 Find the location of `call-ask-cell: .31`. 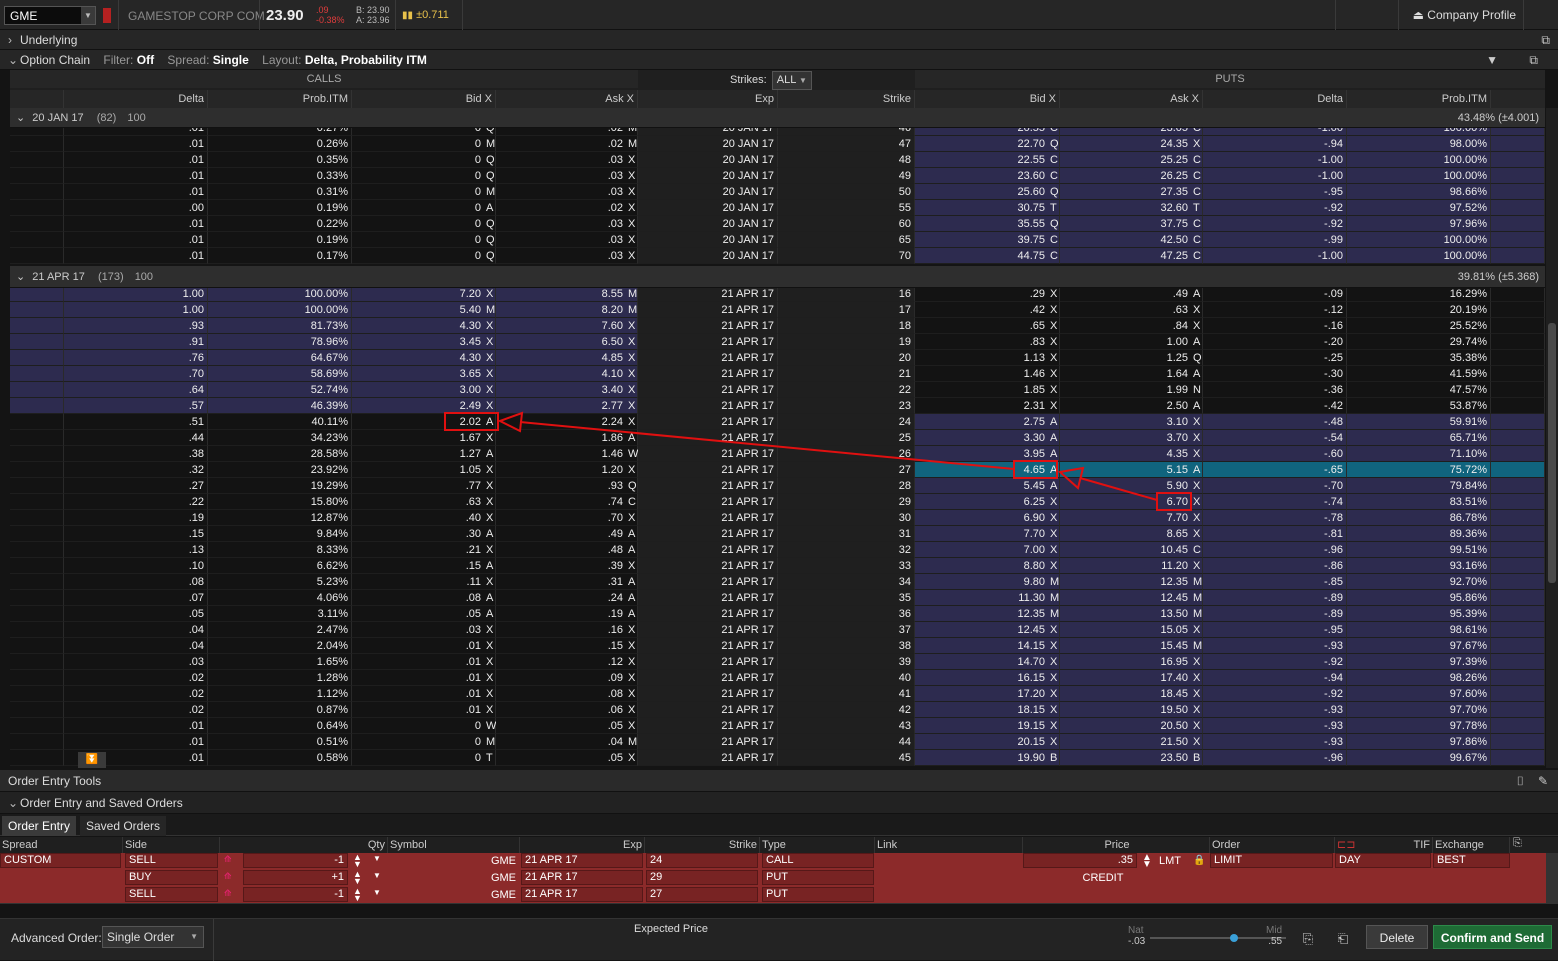

call-ask-cell: .31 is located at coordinates (567, 582).